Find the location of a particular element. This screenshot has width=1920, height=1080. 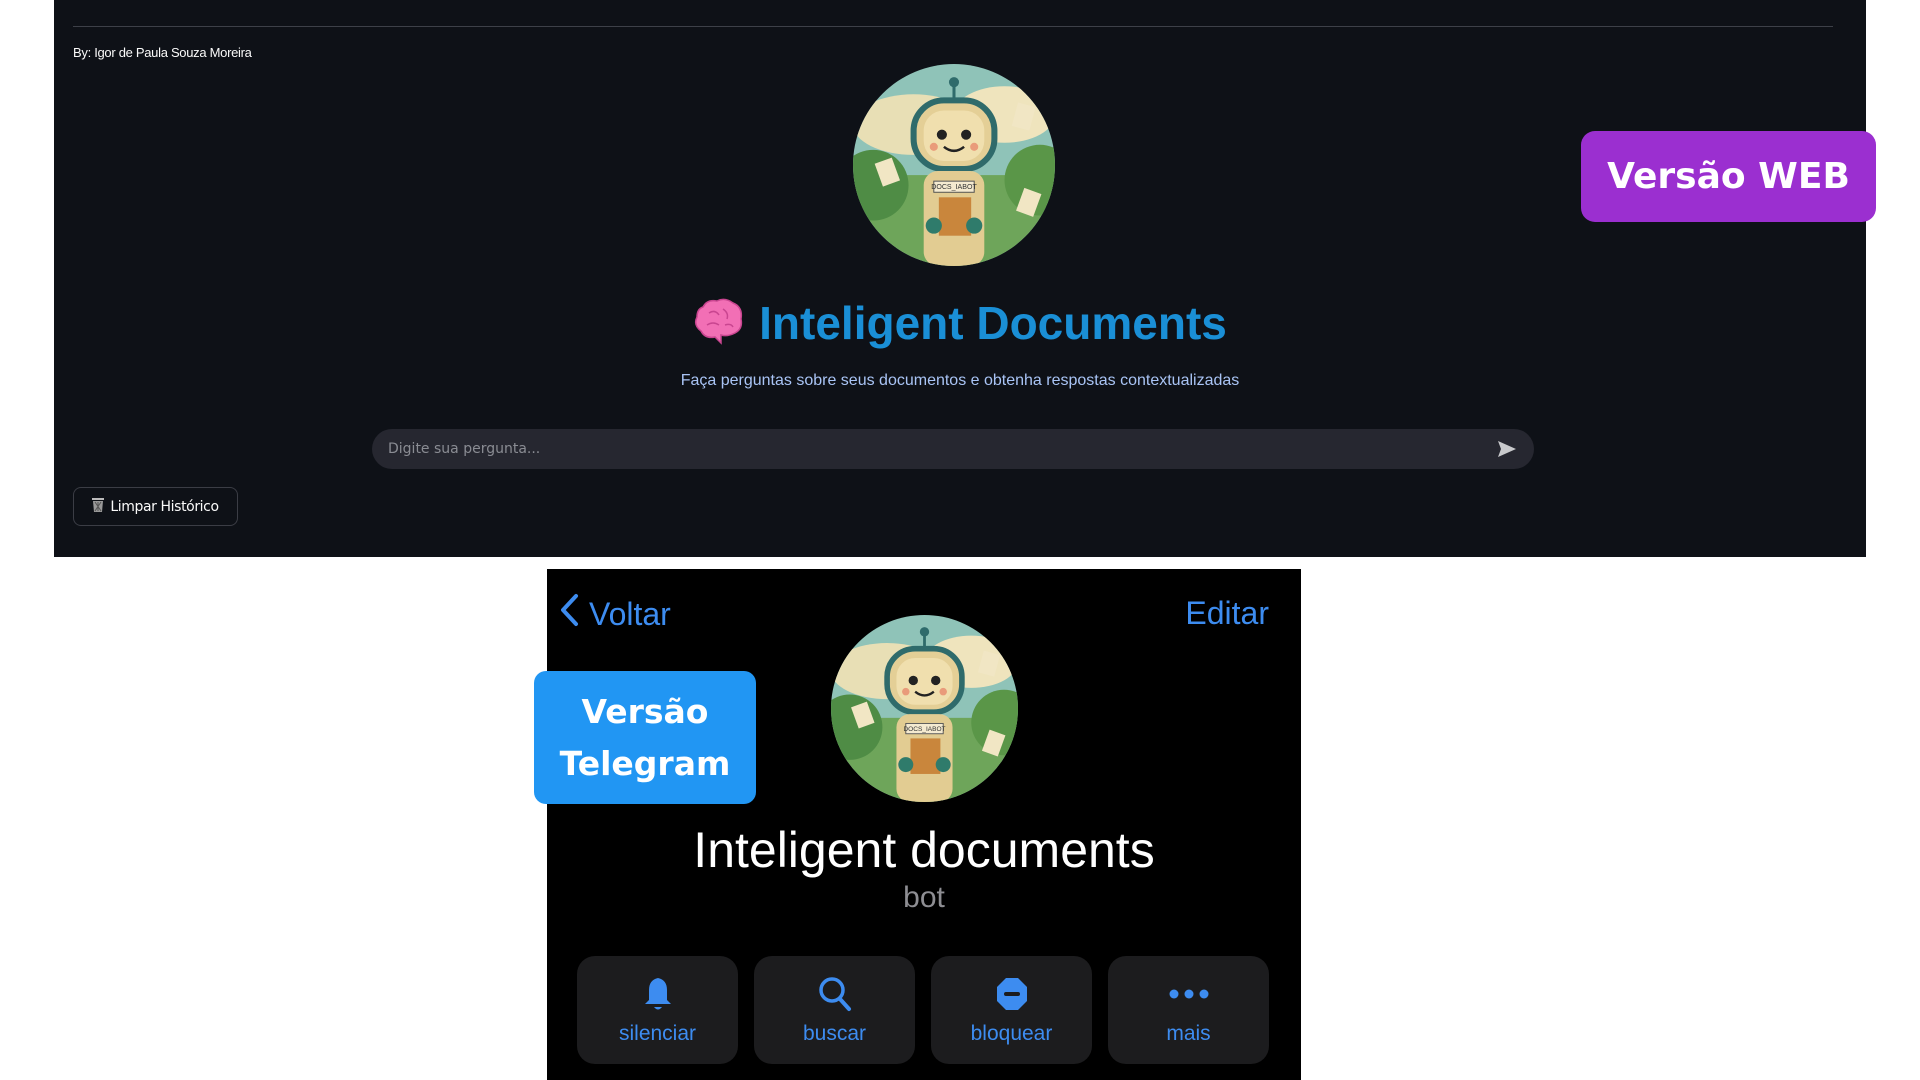

telegram-version-badge: Versão Telegram is located at coordinates (645, 737).